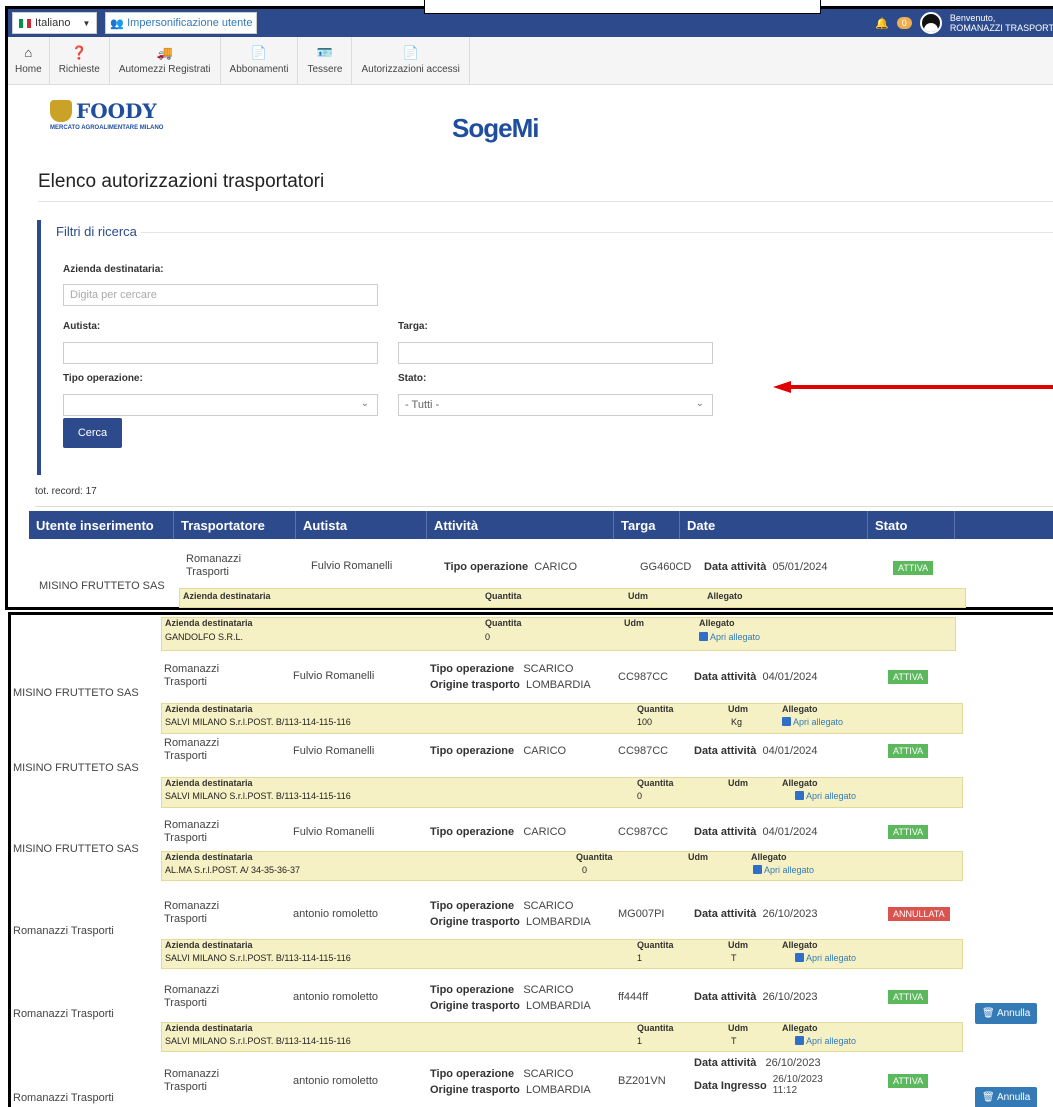  What do you see at coordinates (633, 997) in the screenshot?
I see `targa-cell: ff444ff` at bounding box center [633, 997].